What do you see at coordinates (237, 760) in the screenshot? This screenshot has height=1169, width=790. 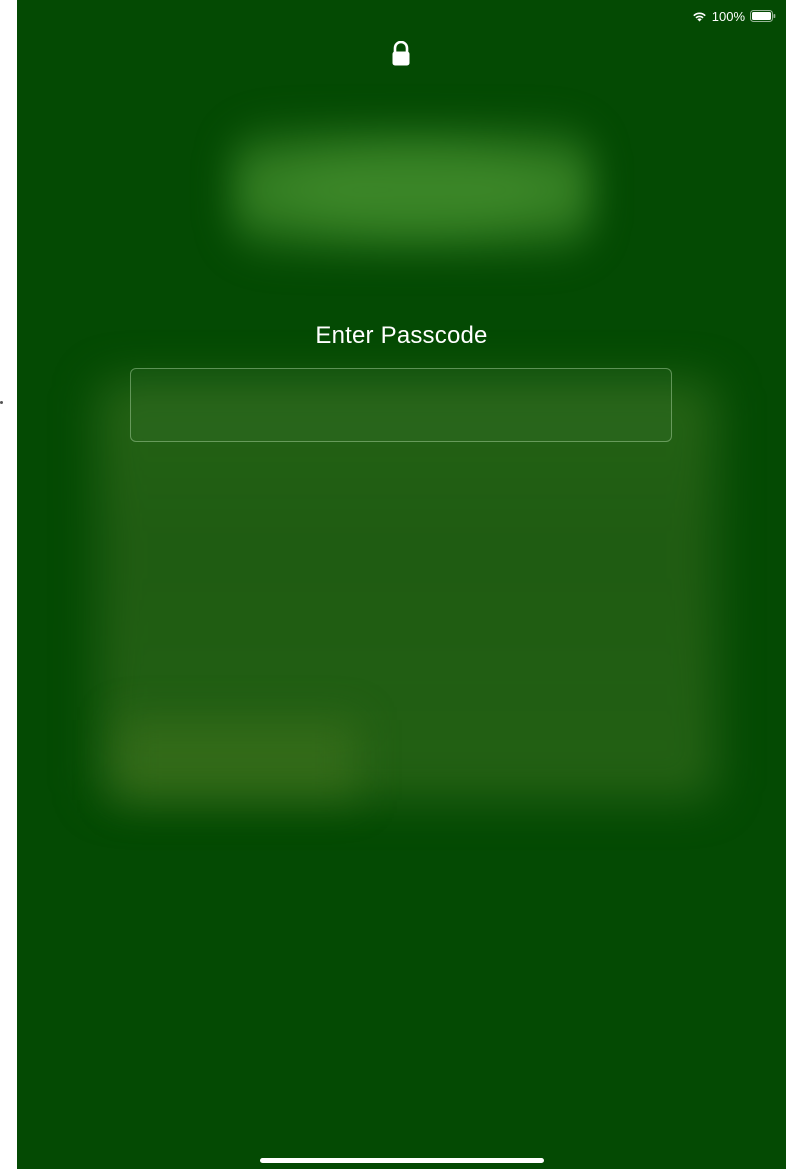 I see `blurred-widget-footer` at bounding box center [237, 760].